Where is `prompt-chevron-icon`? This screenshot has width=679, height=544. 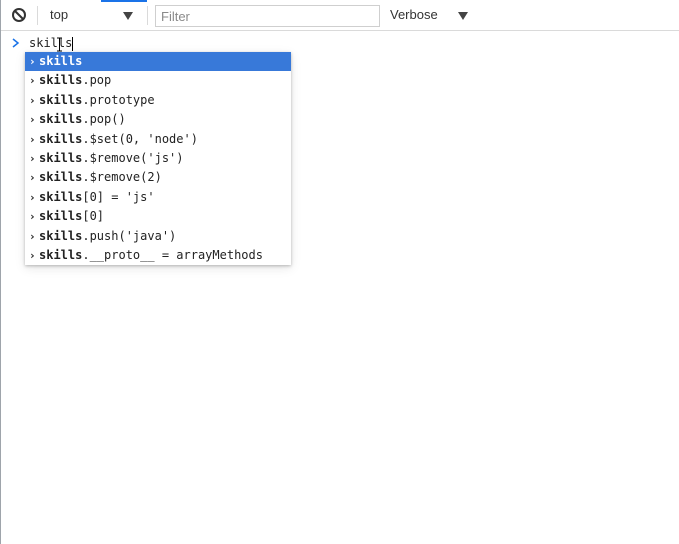
prompt-chevron-icon is located at coordinates (16, 43).